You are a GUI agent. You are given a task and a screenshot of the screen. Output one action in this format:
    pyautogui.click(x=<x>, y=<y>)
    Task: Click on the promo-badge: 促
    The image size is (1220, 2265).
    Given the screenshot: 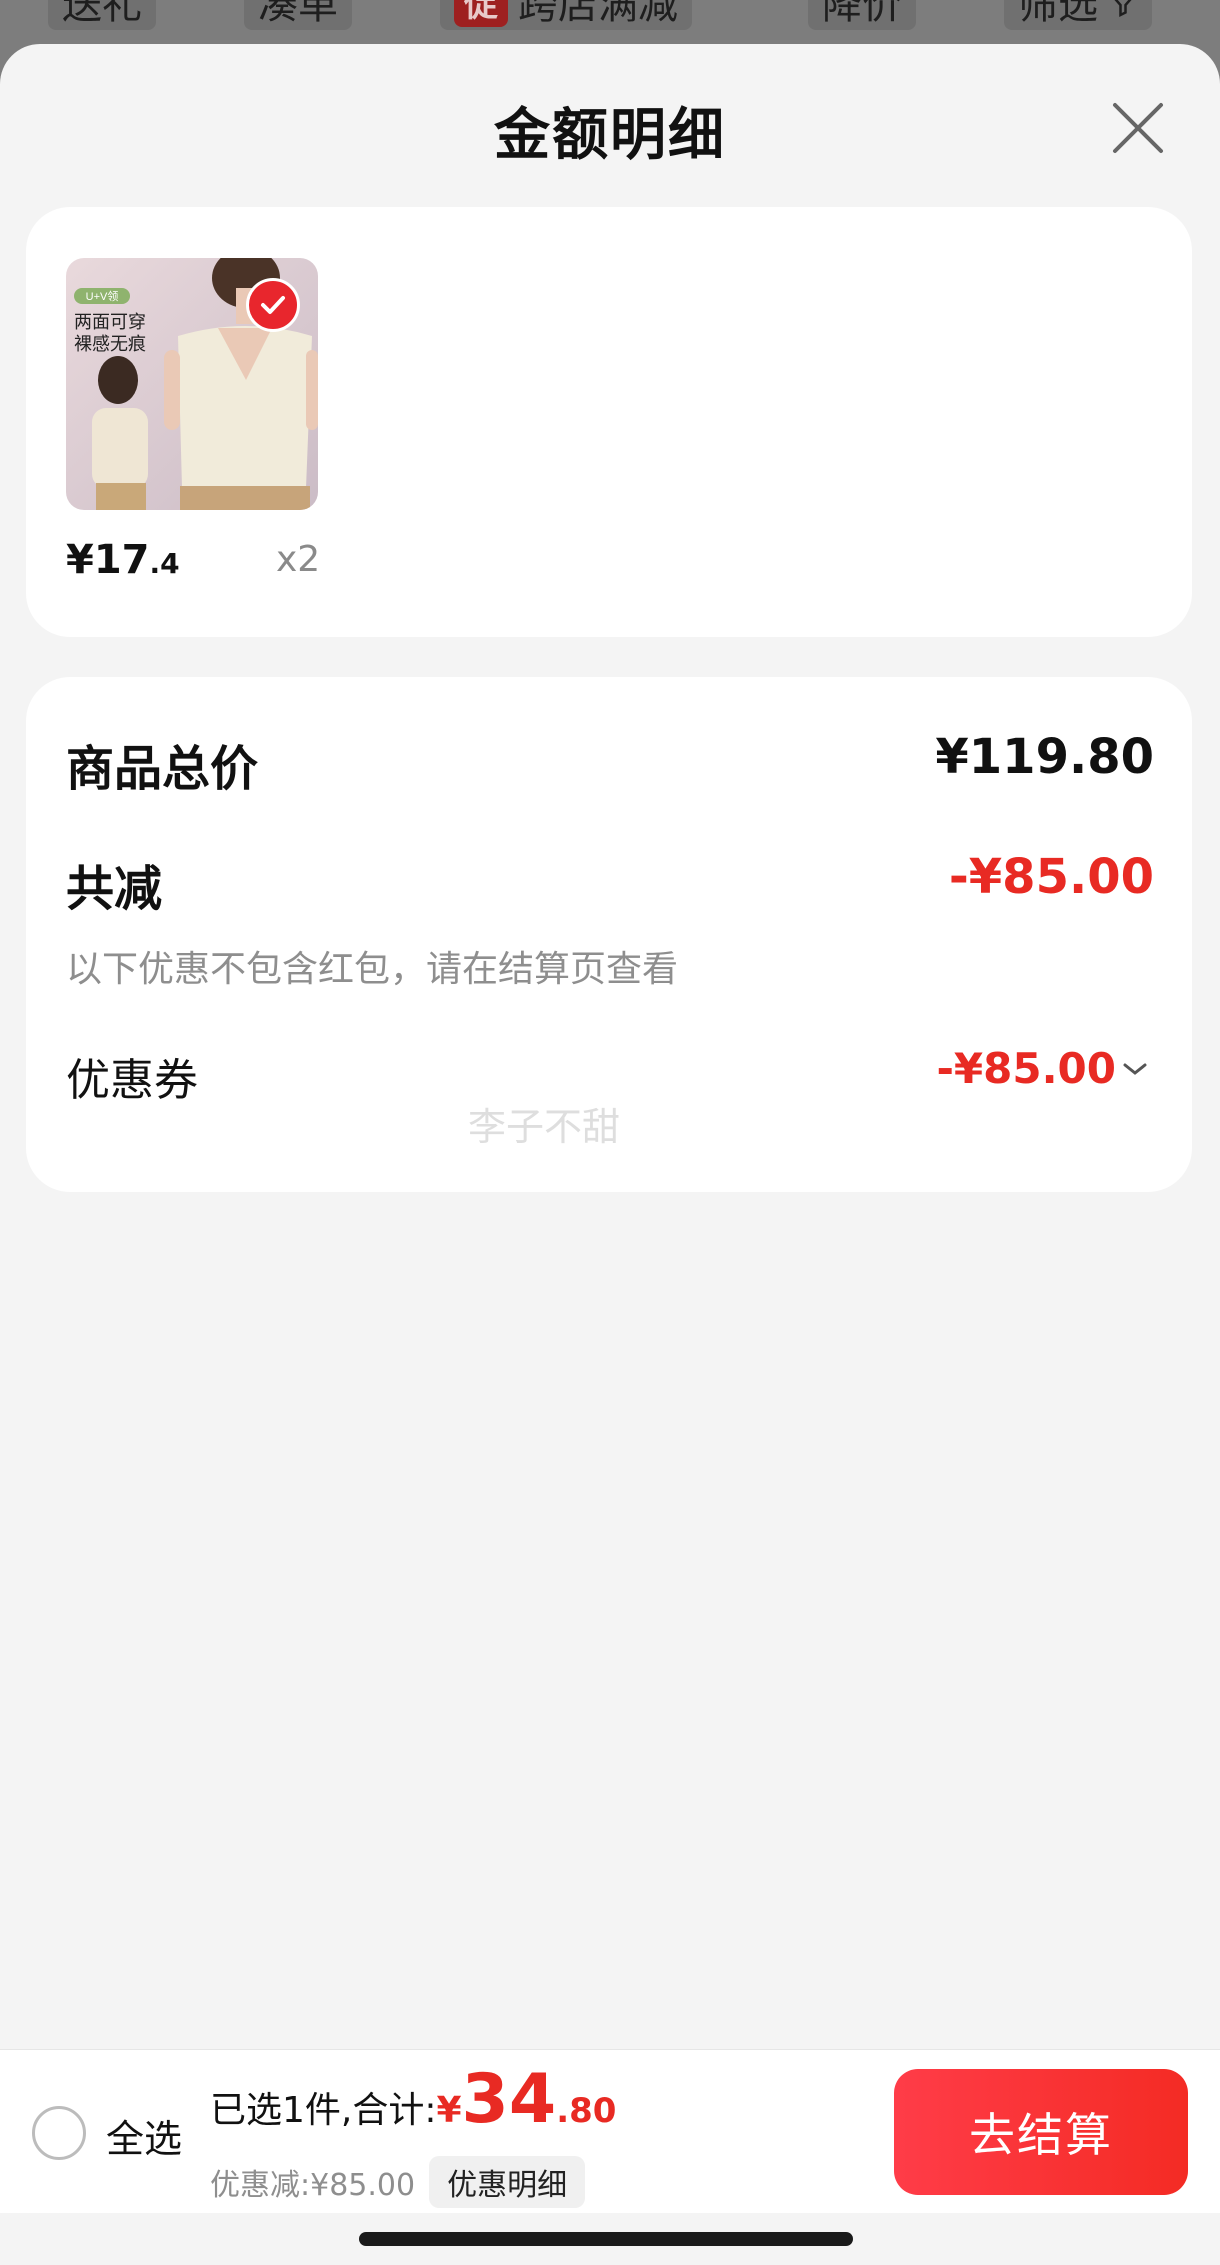 What is the action you would take?
    pyautogui.click(x=481, y=13)
    